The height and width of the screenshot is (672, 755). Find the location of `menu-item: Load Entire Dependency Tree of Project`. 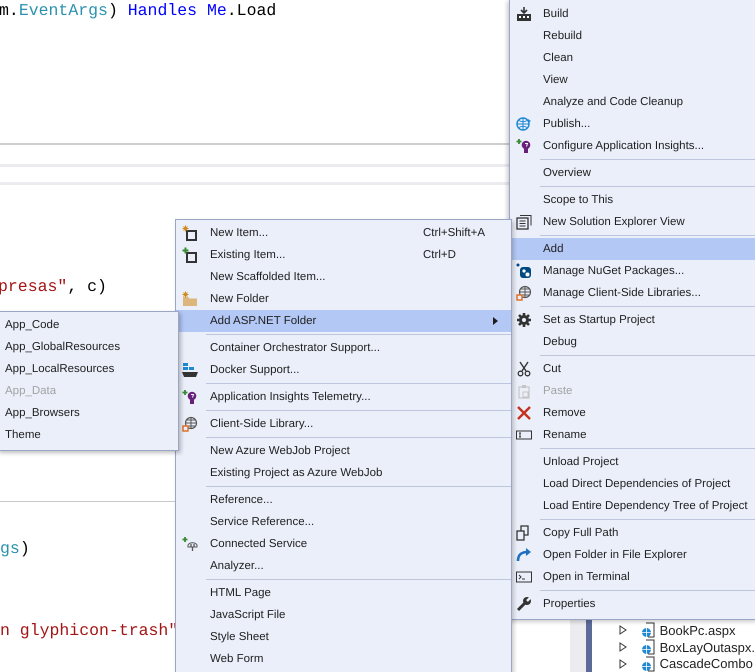

menu-item: Load Entire Dependency Tree of Project is located at coordinates (632, 506).